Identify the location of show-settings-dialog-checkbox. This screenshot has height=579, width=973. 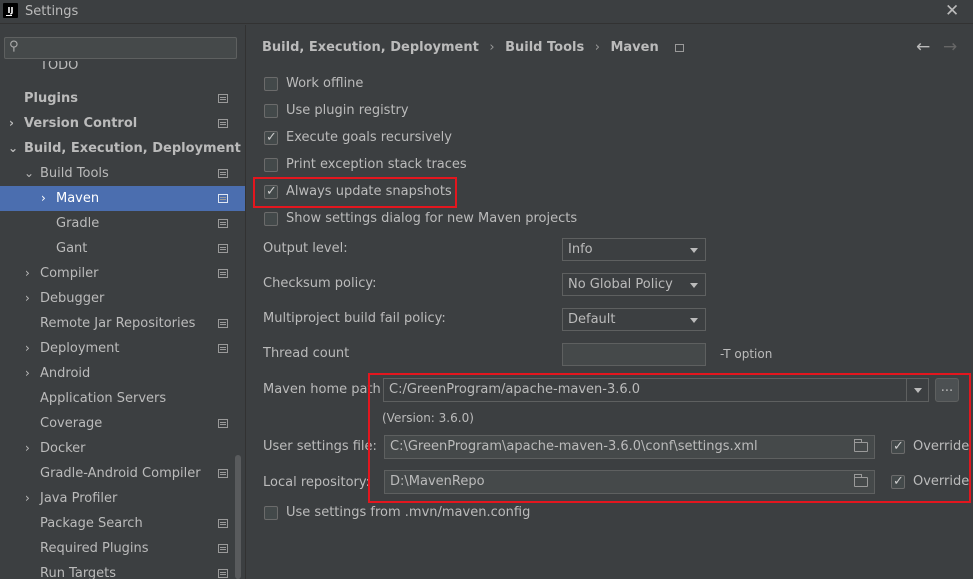
(271, 219).